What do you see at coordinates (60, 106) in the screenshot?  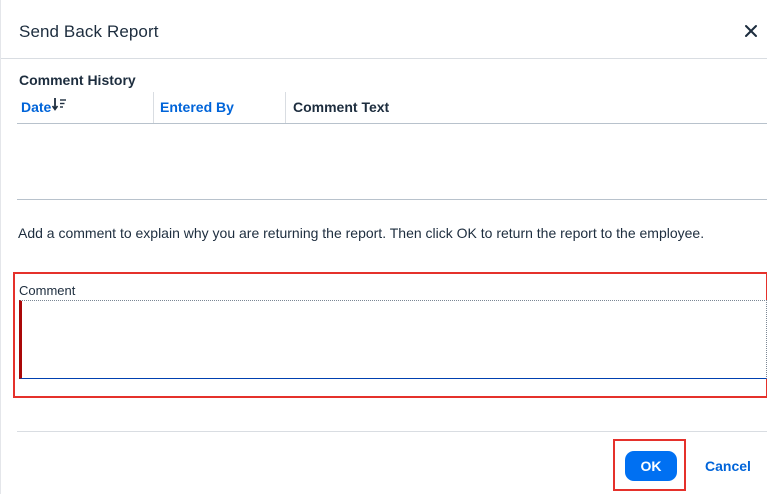 I see `sort-descending-icon` at bounding box center [60, 106].